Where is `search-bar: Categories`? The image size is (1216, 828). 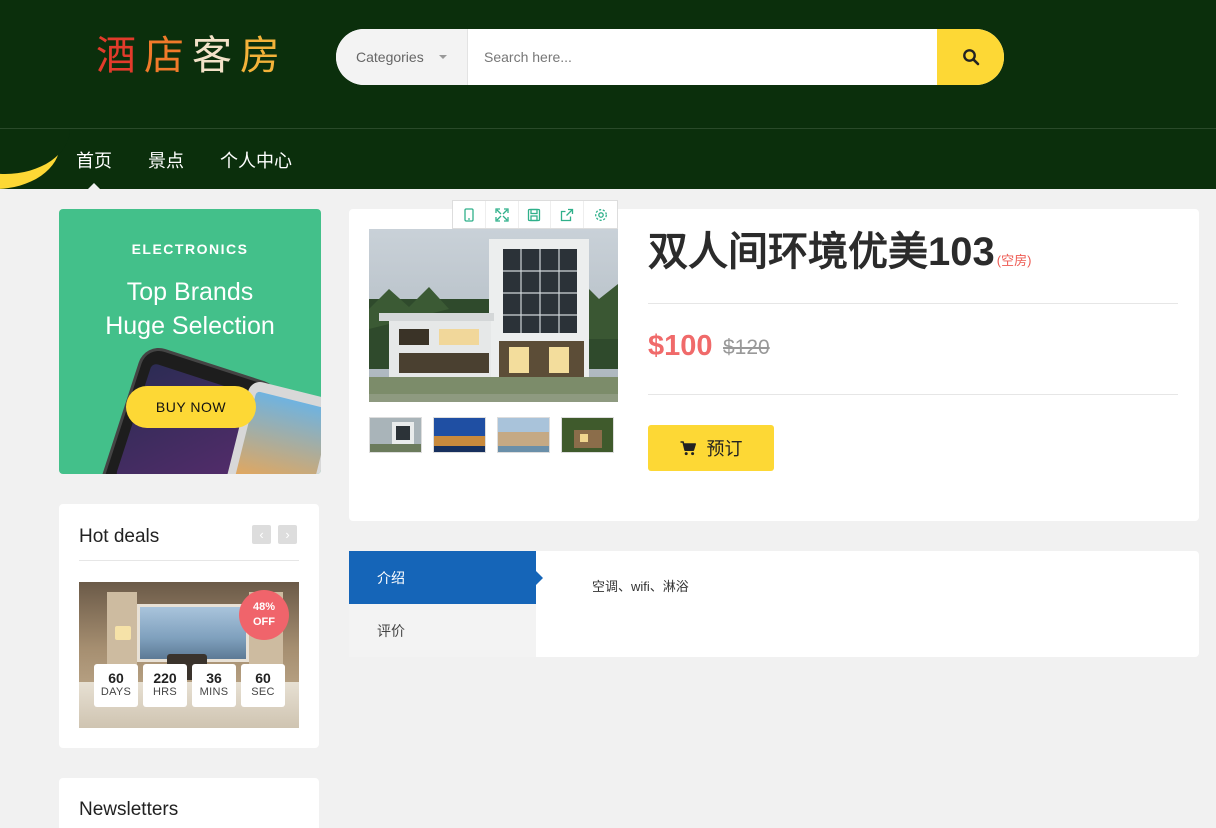
search-bar: Categories is located at coordinates (670, 57).